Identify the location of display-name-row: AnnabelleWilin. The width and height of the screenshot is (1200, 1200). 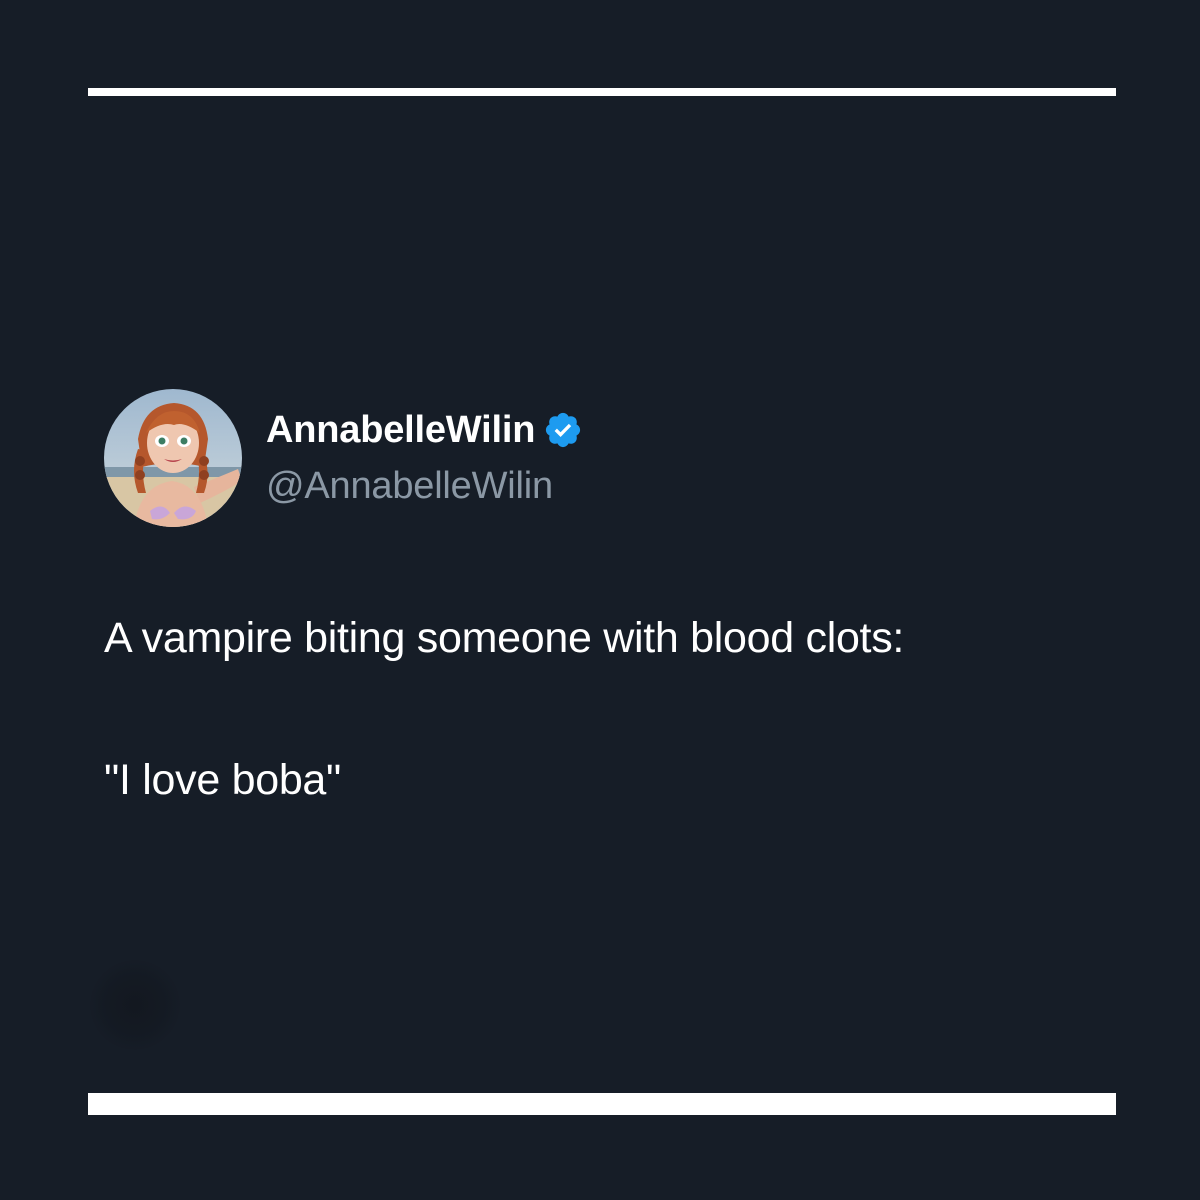
(424, 430).